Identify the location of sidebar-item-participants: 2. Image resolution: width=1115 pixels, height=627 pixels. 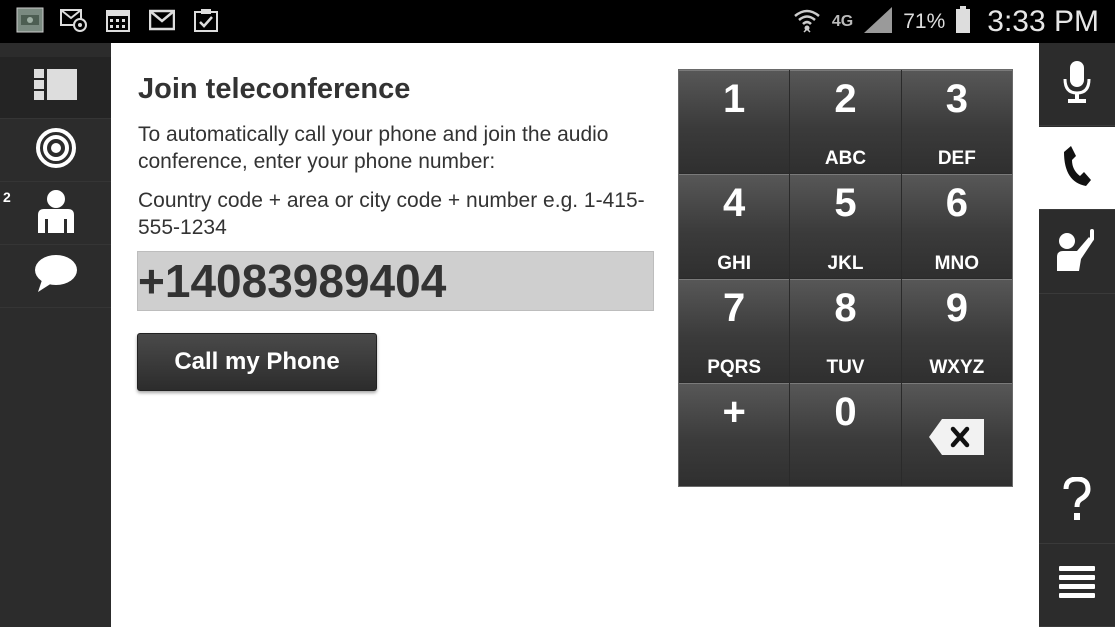
(55, 214).